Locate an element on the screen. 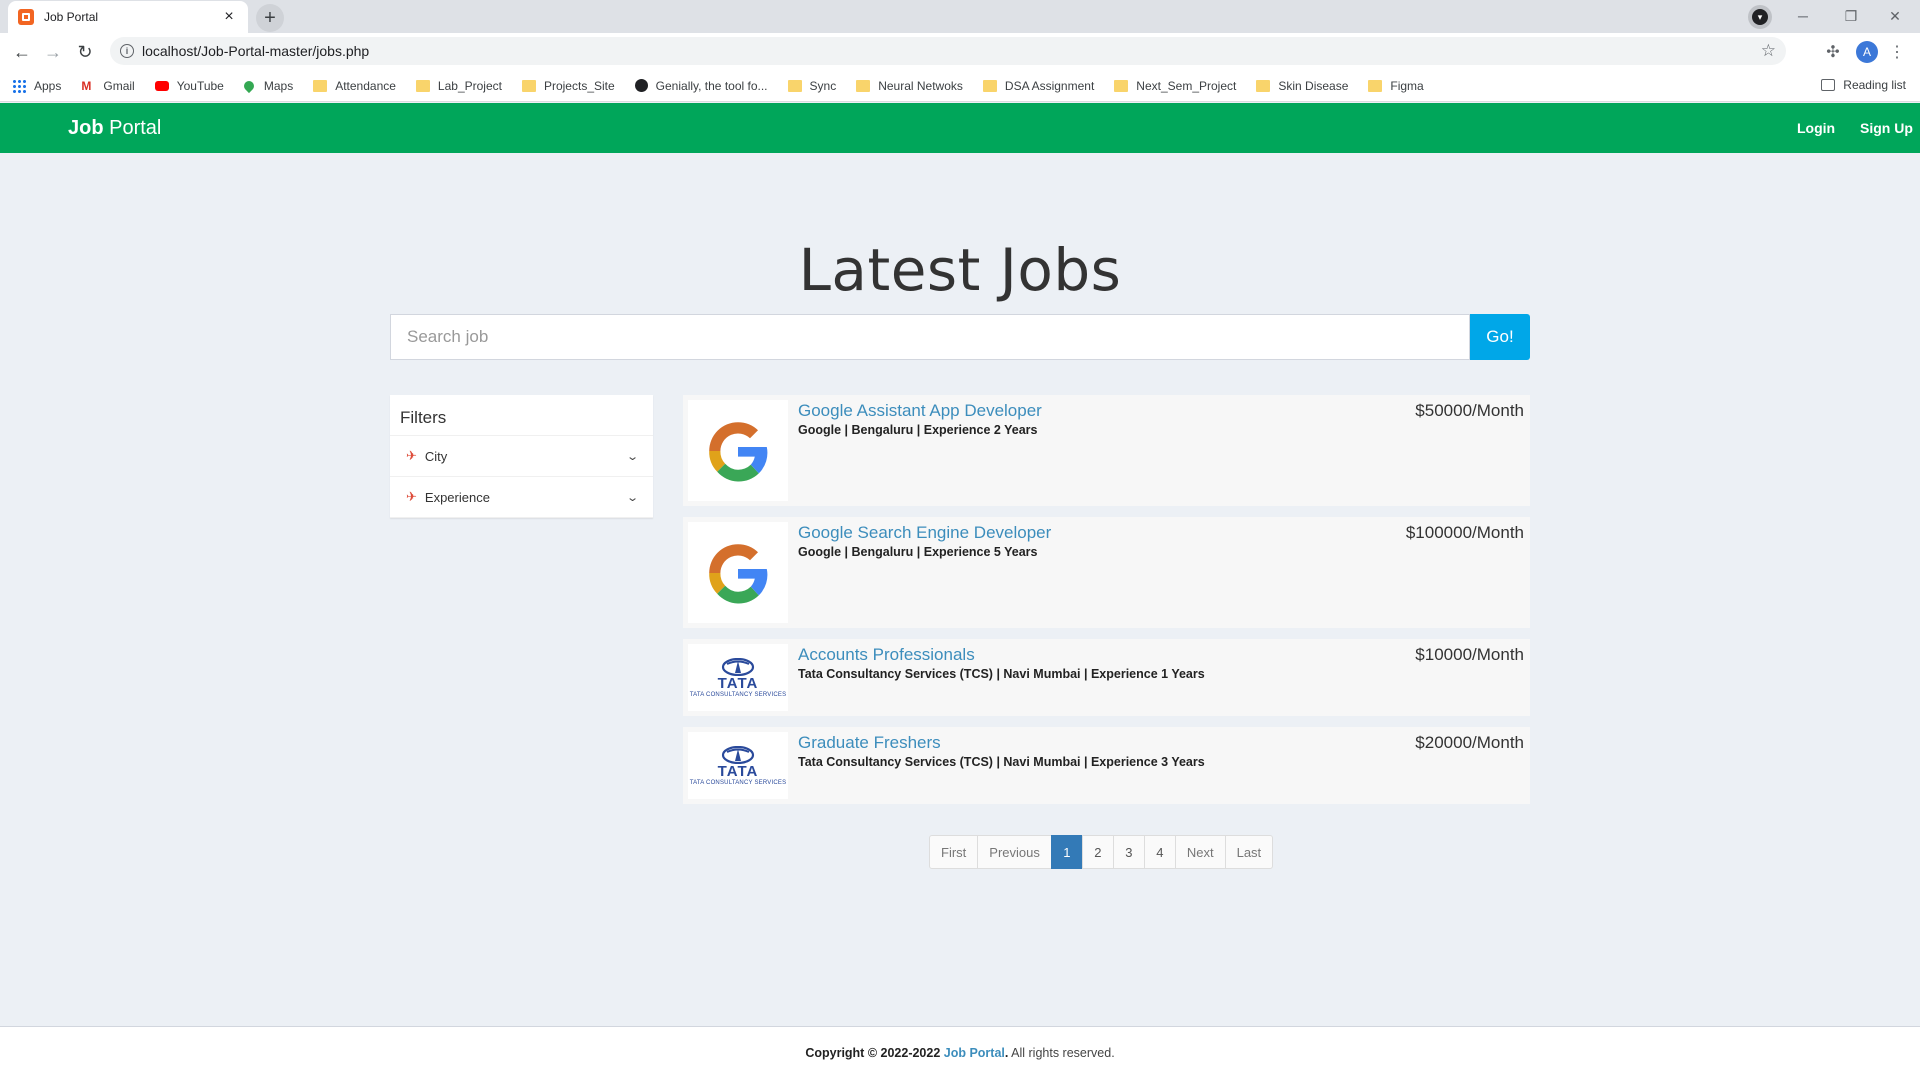 The width and height of the screenshot is (1920, 1079). pagination: First Previous 1 2 3 4 Next Last is located at coordinates (1101, 852).